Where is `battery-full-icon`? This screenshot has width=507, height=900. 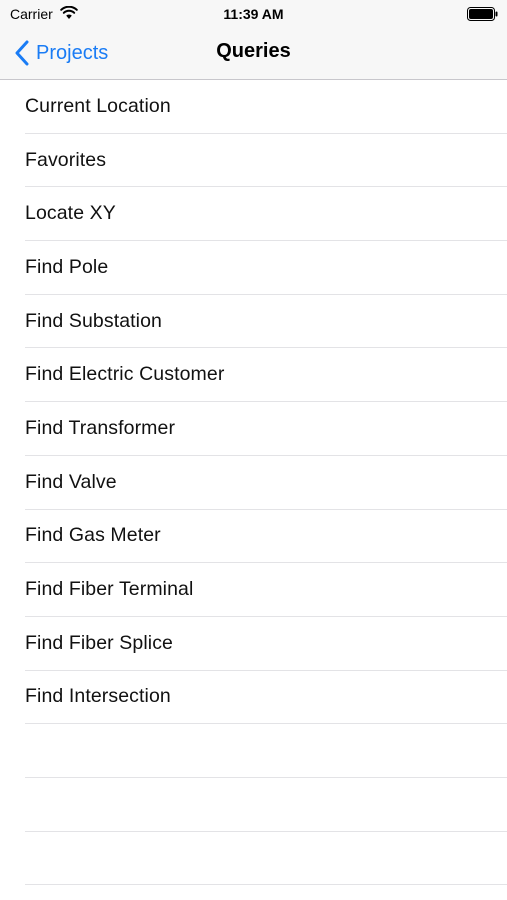
battery-full-icon is located at coordinates (482, 14).